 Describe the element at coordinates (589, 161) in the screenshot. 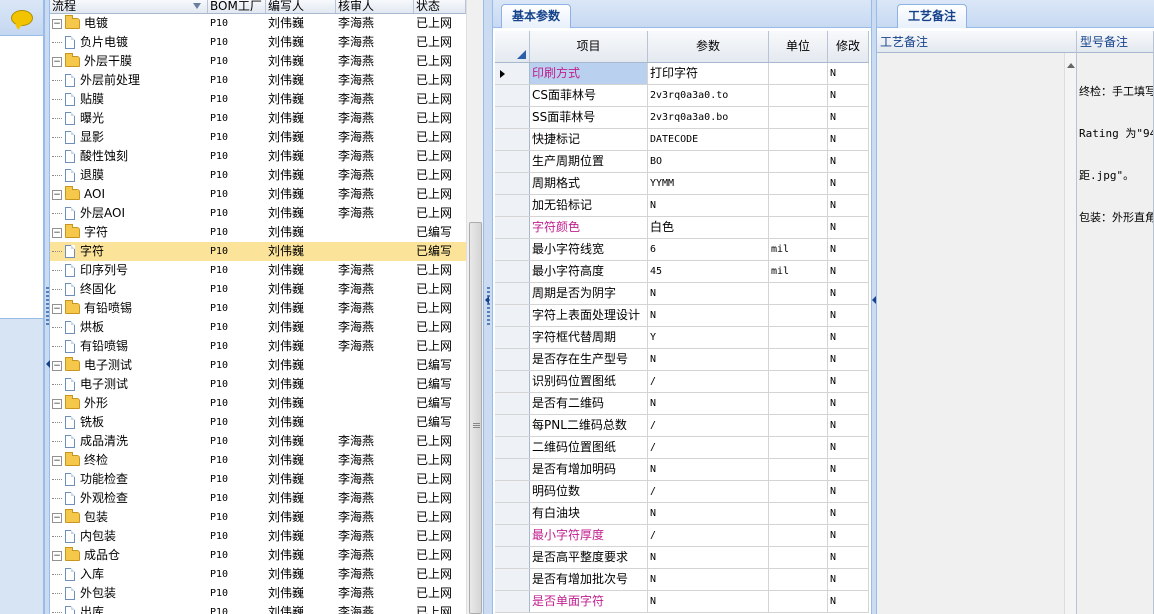

I see `param-item-cell: 生产周期位置` at that location.